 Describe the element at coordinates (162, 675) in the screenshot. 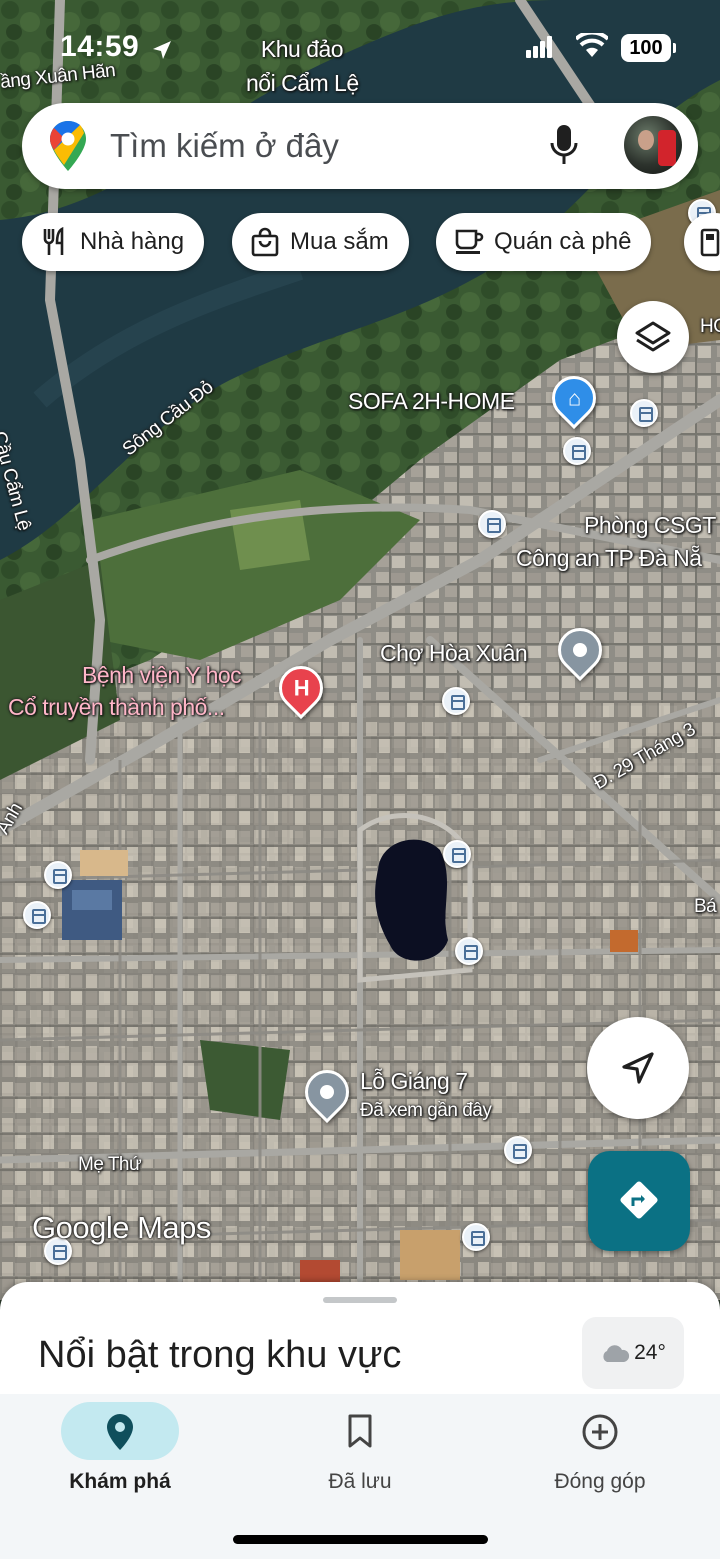

I see `map-label-hospital-1: Bệnh viện Y học` at that location.